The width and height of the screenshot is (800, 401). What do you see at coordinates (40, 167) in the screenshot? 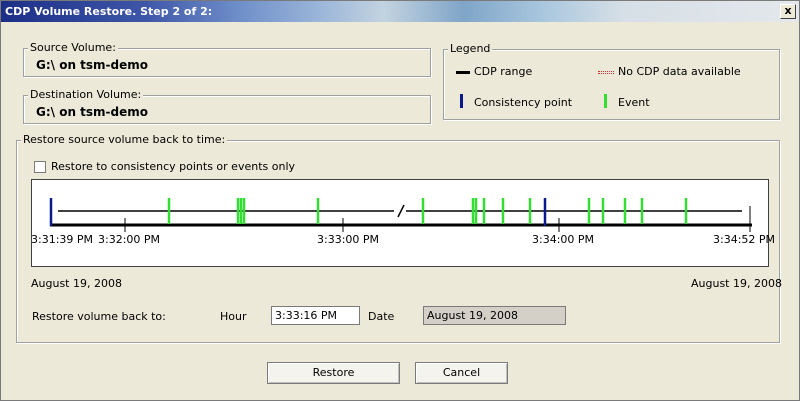
I see `consistency-only-checkbox` at bounding box center [40, 167].